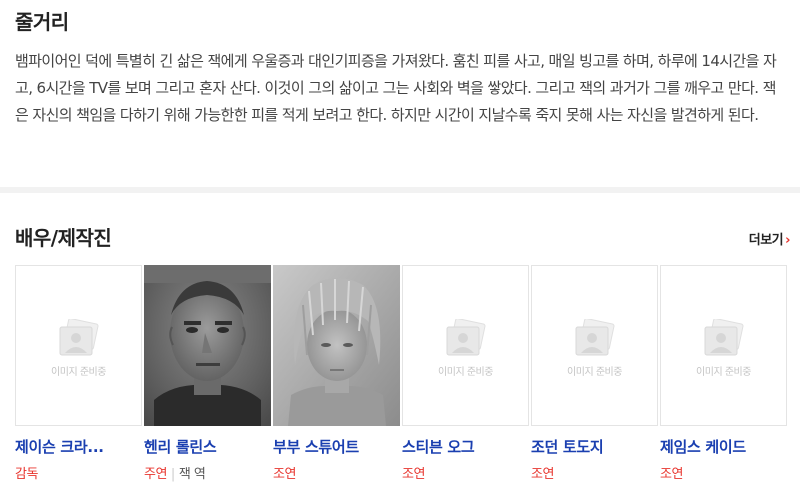 The image size is (800, 490). I want to click on cast-card: 헨리 롤린스 주연 | 잭 역, so click(207, 373).